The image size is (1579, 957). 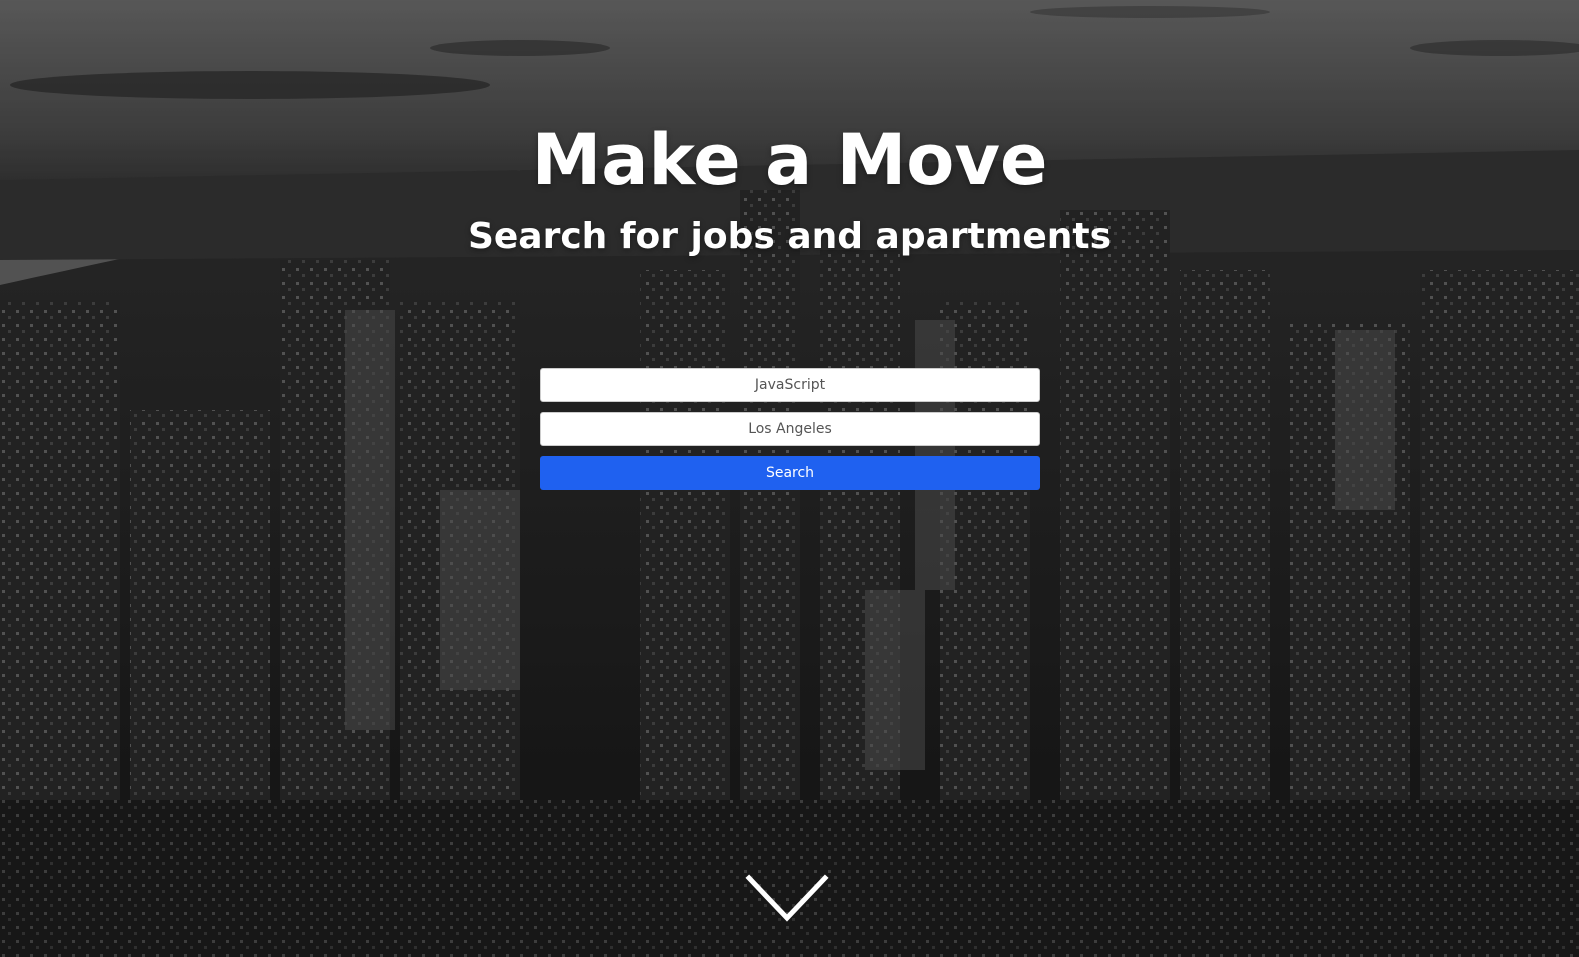 I want to click on scroll-down-button, so click(x=787, y=900).